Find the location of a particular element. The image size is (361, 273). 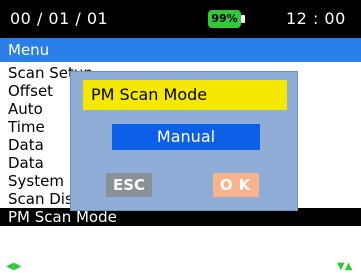

battery-body: 99% is located at coordinates (224, 19).